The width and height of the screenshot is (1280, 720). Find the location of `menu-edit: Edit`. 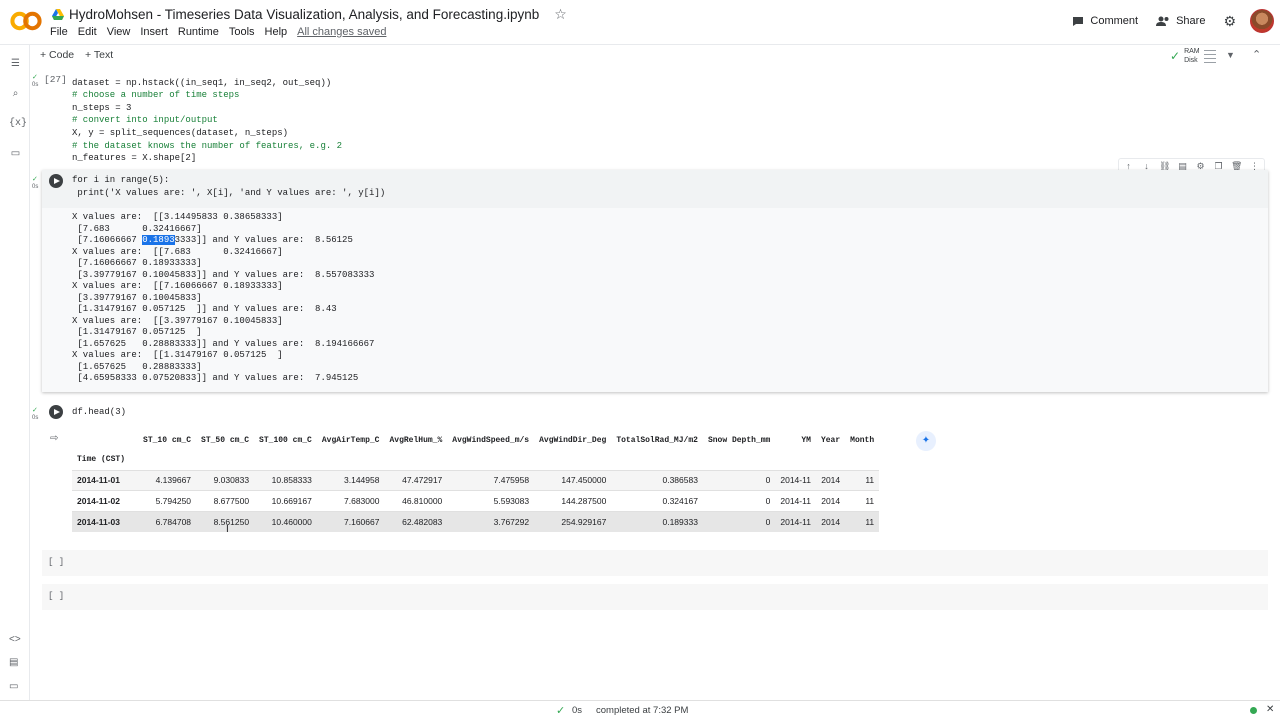

menu-edit: Edit is located at coordinates (87, 32).